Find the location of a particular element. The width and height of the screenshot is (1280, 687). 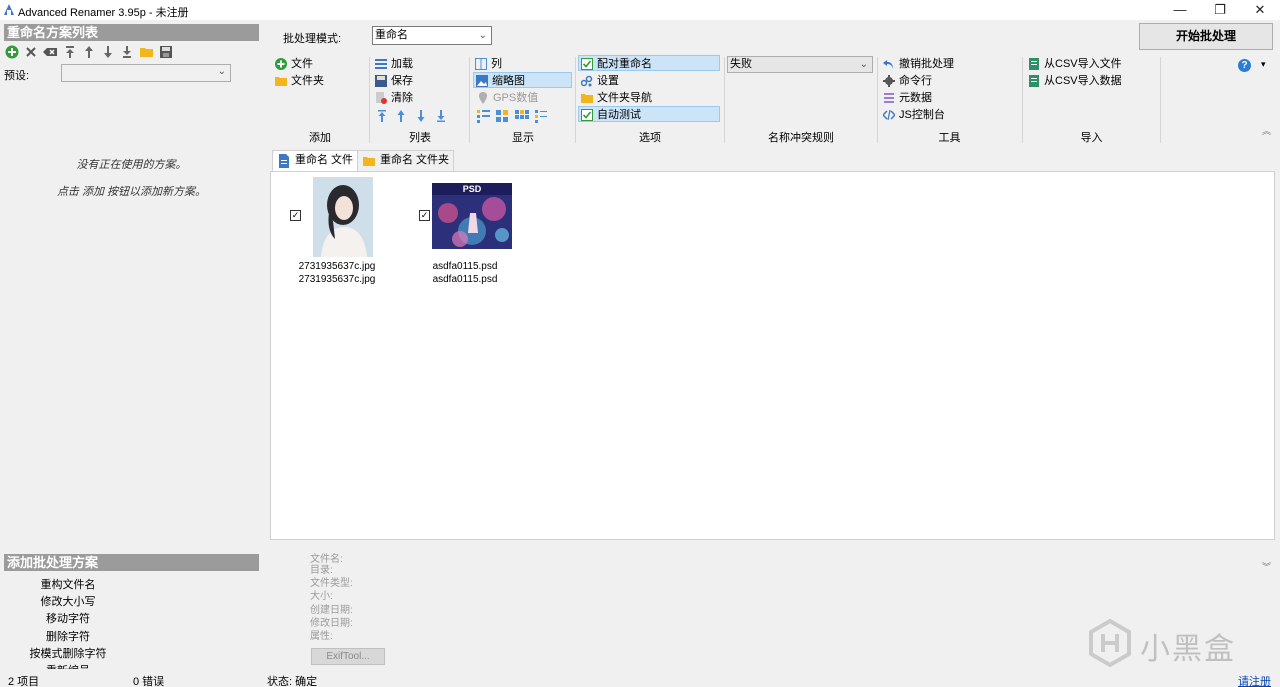

add-folder-button: 文件夹 is located at coordinates (298, 81).